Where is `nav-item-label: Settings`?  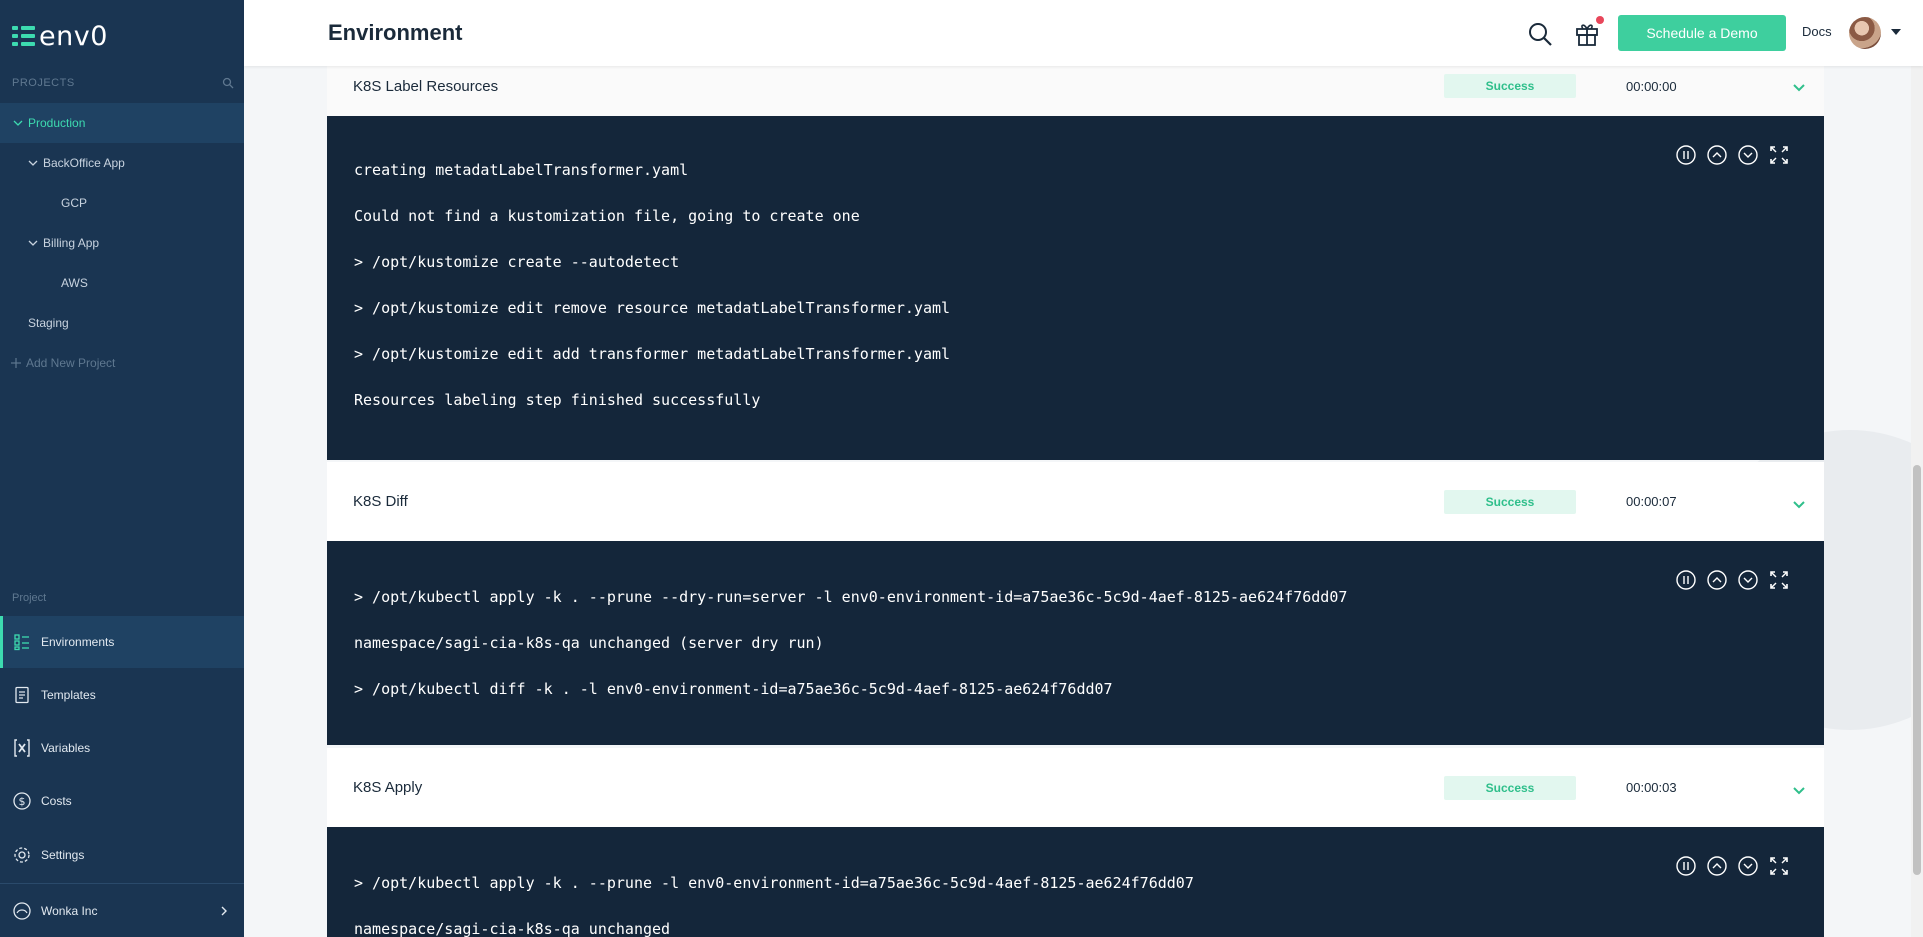 nav-item-label: Settings is located at coordinates (63, 855).